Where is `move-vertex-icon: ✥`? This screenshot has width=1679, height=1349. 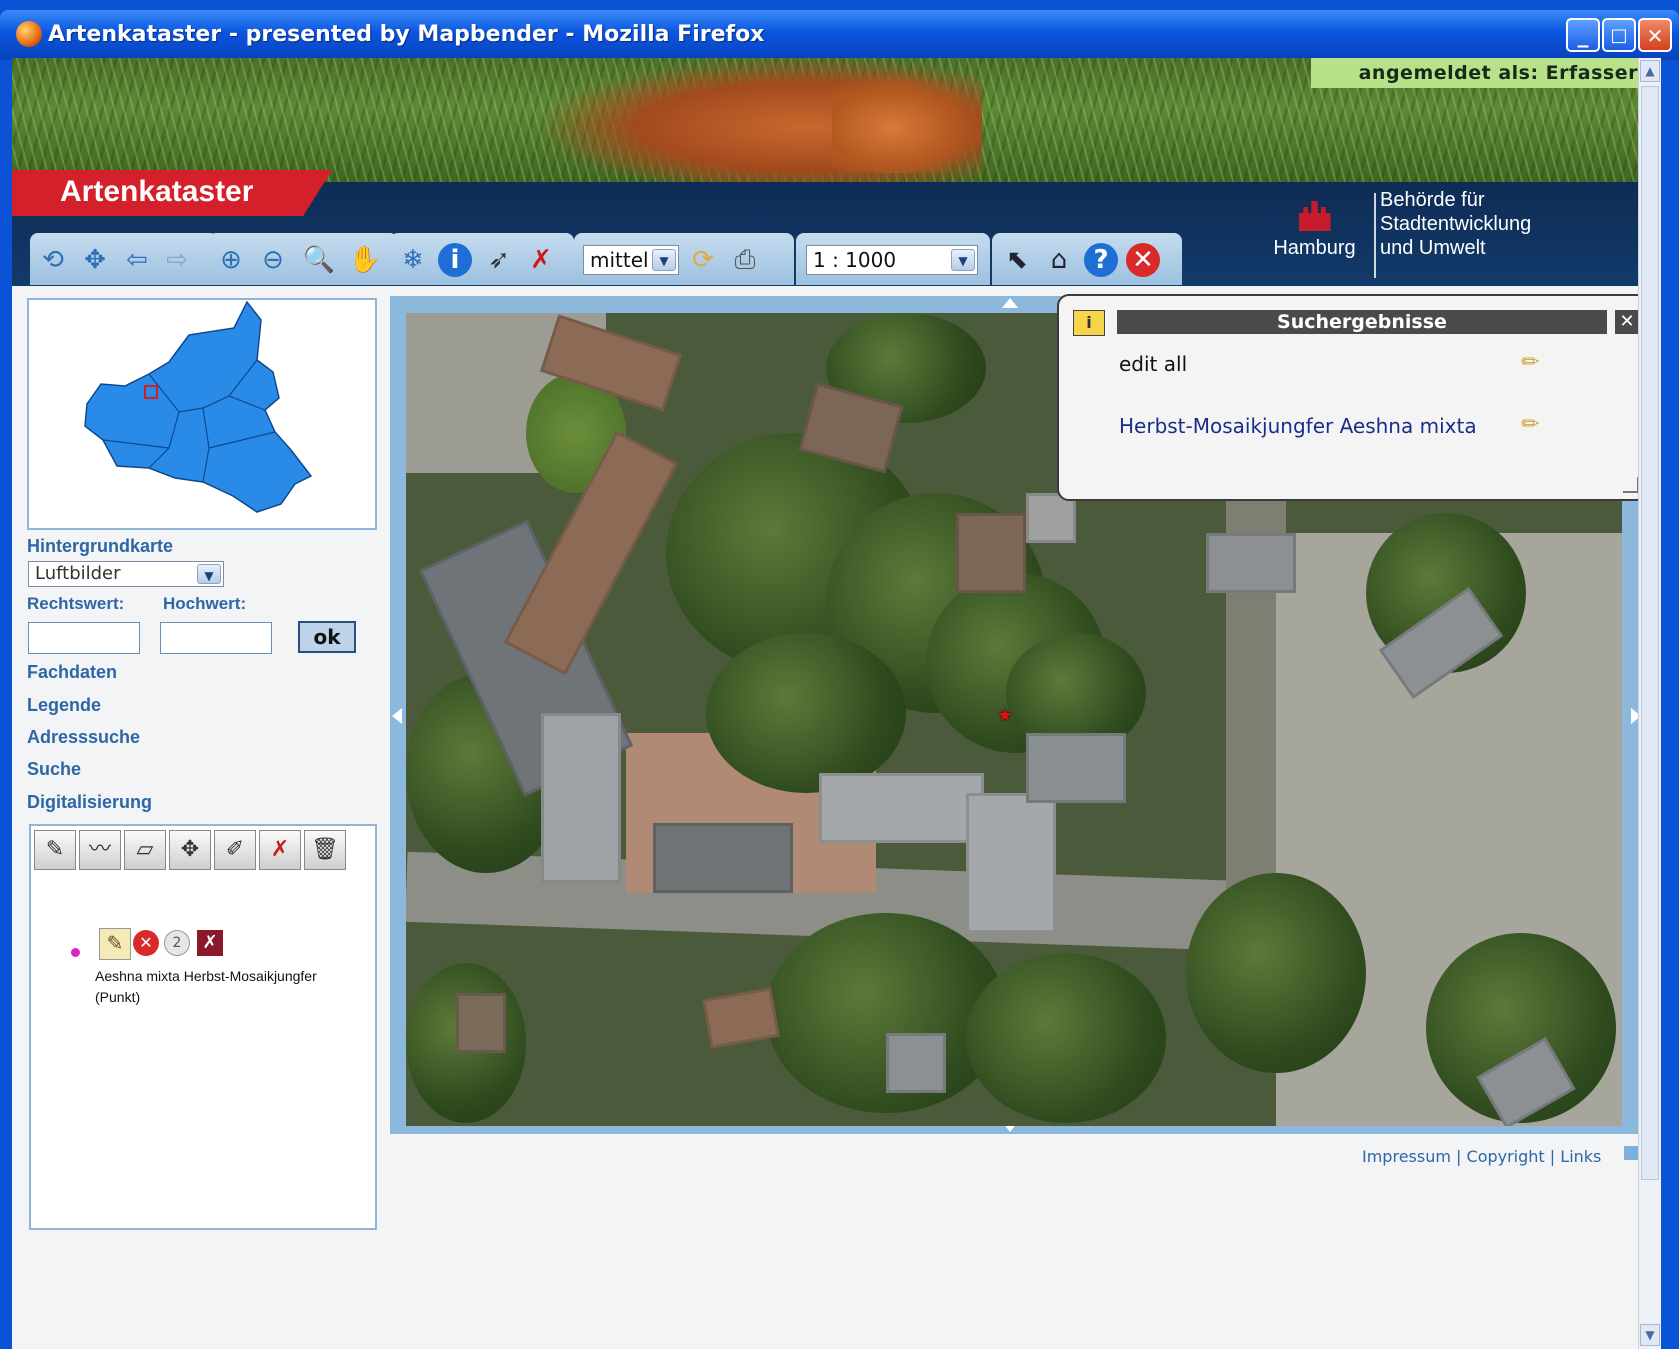 move-vertex-icon: ✥ is located at coordinates (190, 850).